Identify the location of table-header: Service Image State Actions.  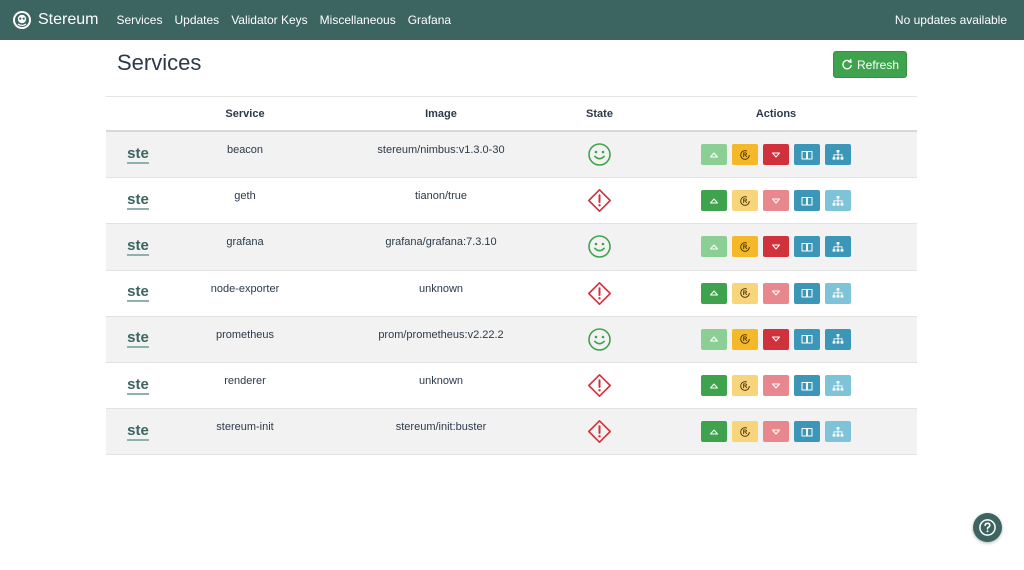
(511, 114).